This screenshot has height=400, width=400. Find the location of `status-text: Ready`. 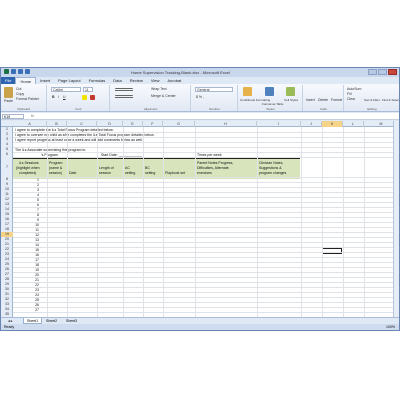

status-text: Ready is located at coordinates (9, 327).